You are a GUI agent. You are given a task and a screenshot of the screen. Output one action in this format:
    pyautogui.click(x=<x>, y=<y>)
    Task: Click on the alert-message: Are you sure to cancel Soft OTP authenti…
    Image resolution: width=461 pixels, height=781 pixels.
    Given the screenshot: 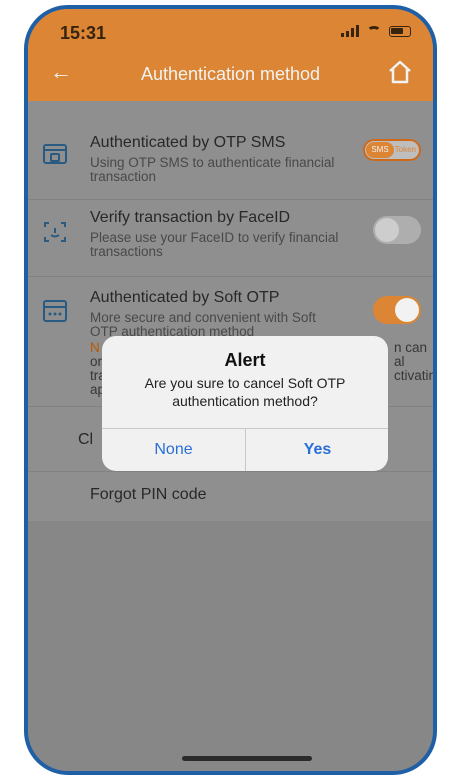 What is the action you would take?
    pyautogui.click(x=245, y=392)
    